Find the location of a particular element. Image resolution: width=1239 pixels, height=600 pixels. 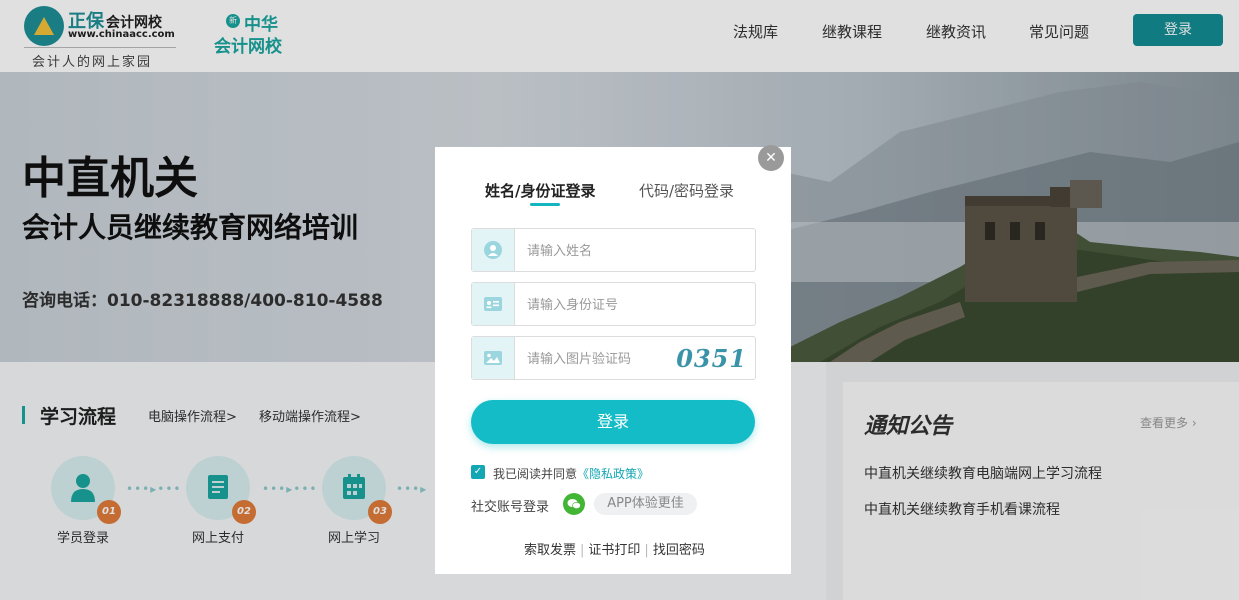

captcha-input is located at coordinates (602, 358).